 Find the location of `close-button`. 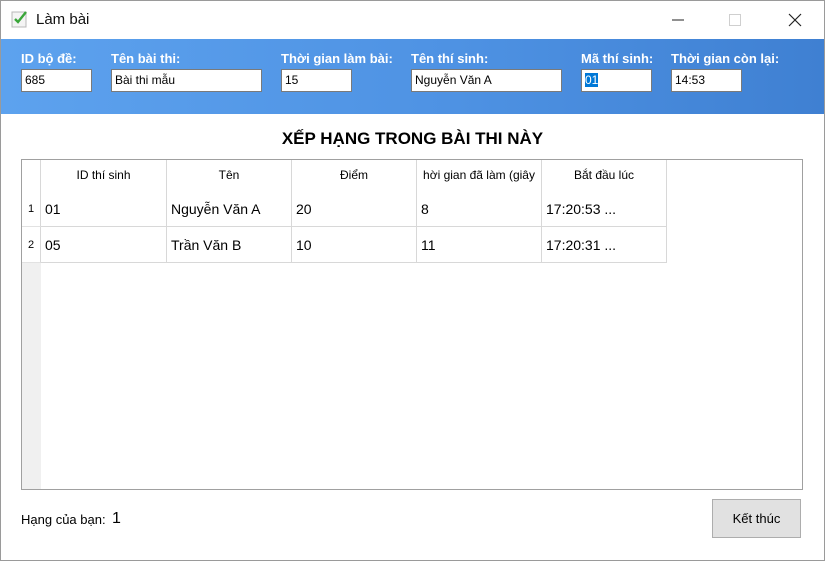

close-button is located at coordinates (795, 19).